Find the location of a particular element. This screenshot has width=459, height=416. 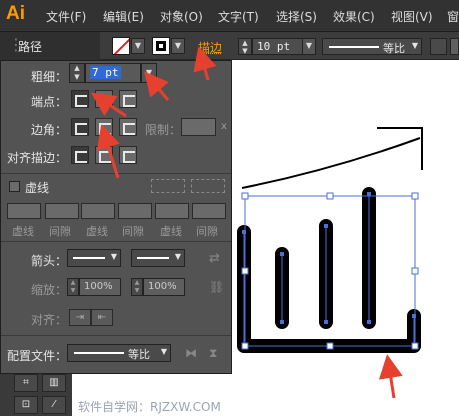

bevel-join-button is located at coordinates (128, 127).